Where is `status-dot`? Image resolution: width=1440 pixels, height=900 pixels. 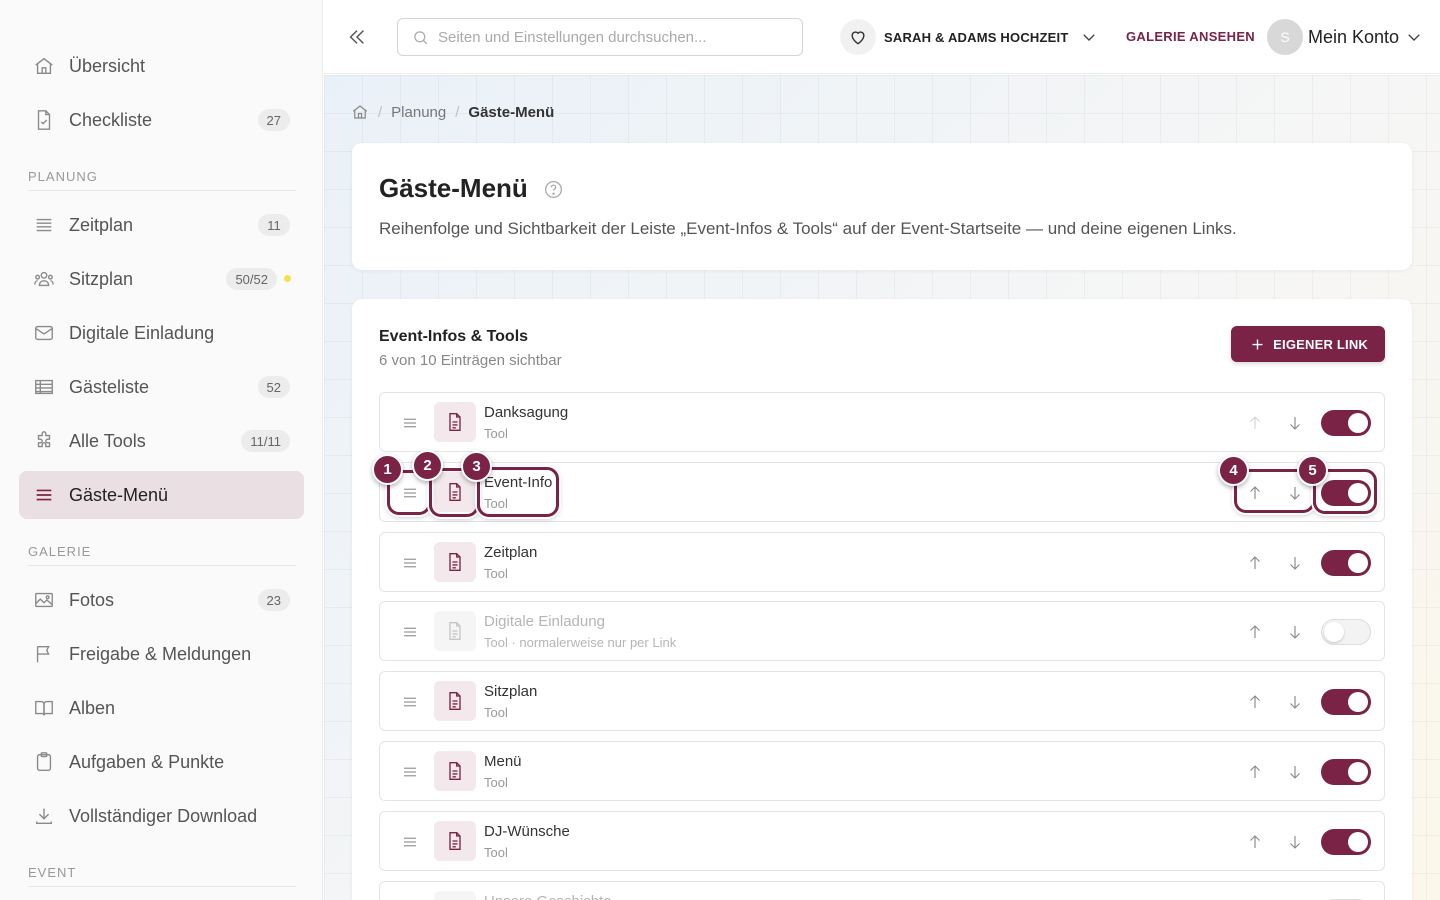
status-dot is located at coordinates (287, 278).